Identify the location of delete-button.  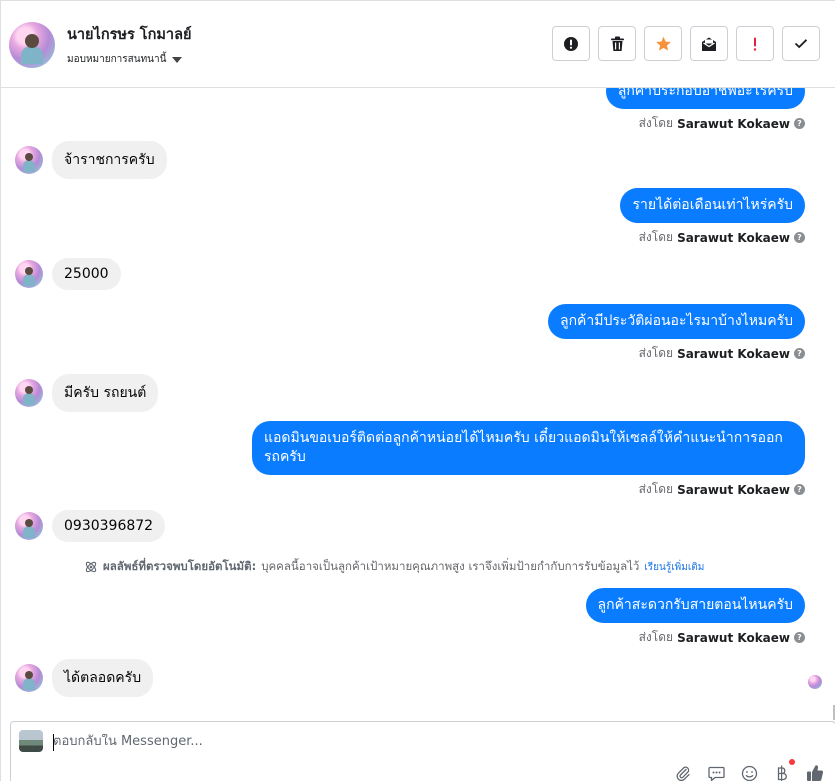
(617, 43).